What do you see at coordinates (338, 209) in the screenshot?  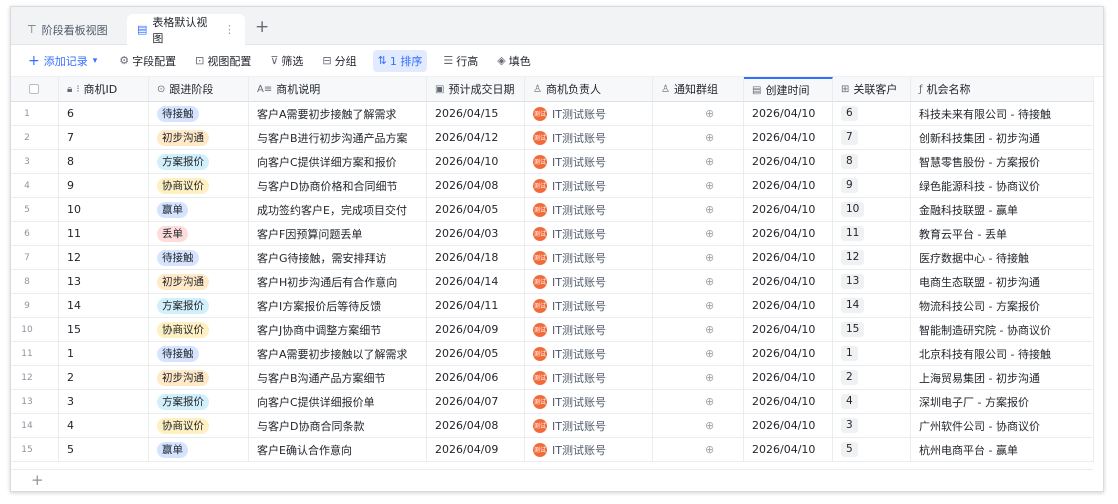 I see `description-cell: 成功签约客户E，完成项目交付` at bounding box center [338, 209].